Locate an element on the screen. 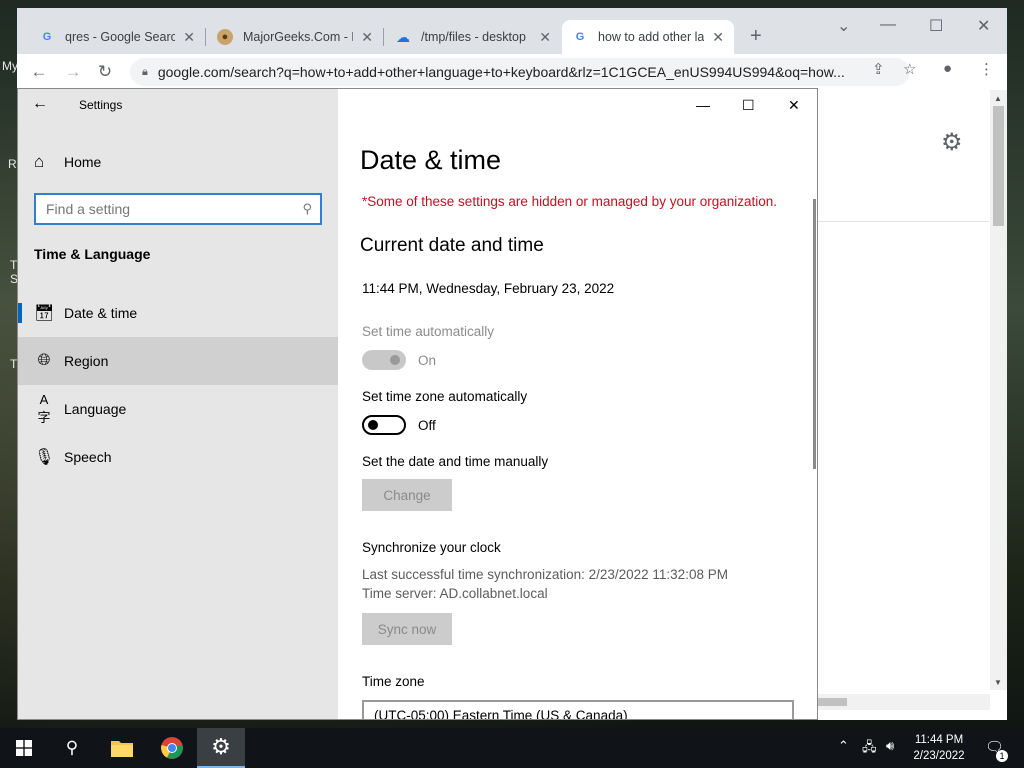  nav-item-label: Region is located at coordinates (86, 361).